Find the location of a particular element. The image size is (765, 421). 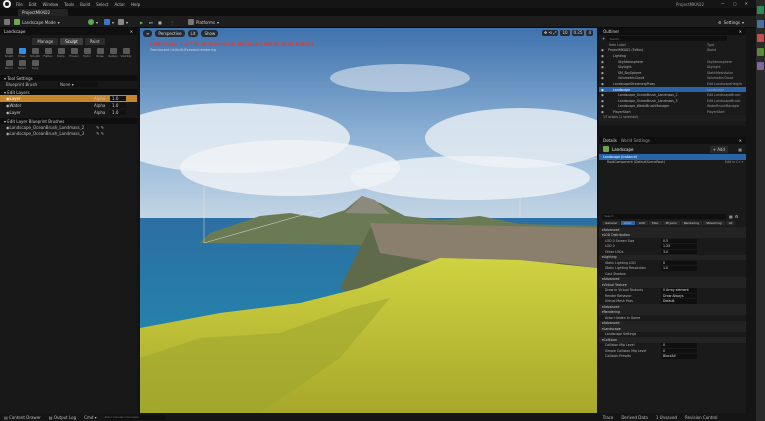

details-tab-rendering: Rendering is located at coordinates (691, 223).